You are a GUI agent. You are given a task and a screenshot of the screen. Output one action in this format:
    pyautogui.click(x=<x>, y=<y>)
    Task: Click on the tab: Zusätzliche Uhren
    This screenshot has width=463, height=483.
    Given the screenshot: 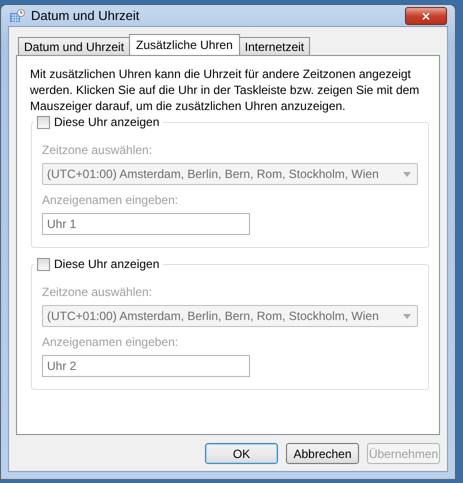 What is the action you would take?
    pyautogui.click(x=184, y=44)
    